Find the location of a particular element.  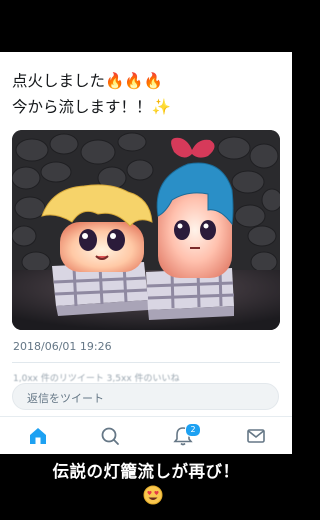

bottom-tab-bar: 2 is located at coordinates (146, 435).